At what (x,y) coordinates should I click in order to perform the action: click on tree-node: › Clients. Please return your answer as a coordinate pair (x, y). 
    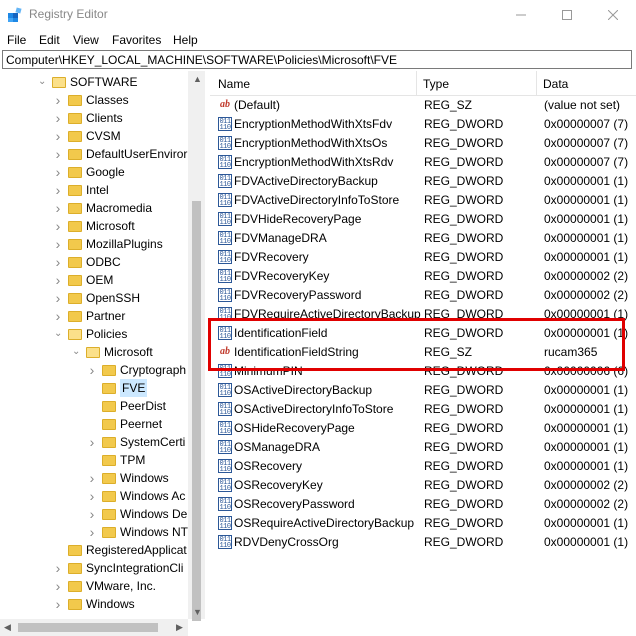
    Looking at the image, I should click on (94, 118).